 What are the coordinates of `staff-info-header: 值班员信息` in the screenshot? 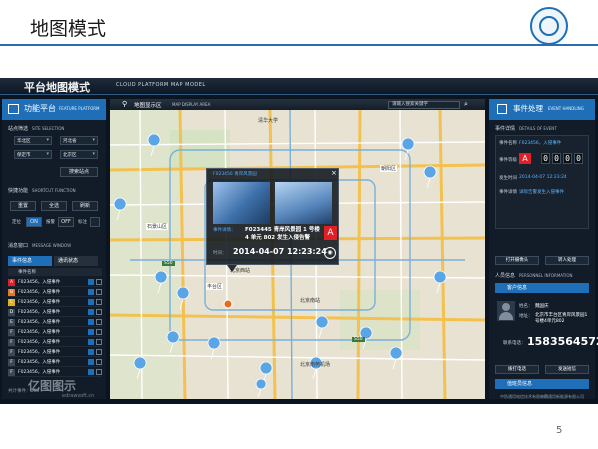 It's located at (542, 384).